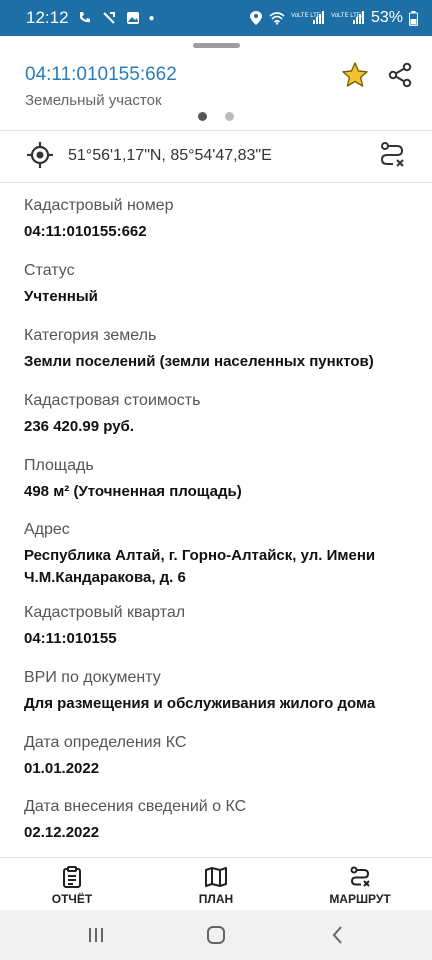 This screenshot has height=960, width=432. What do you see at coordinates (135, 806) in the screenshot?
I see `property-label: Дата внесения сведений о КС` at bounding box center [135, 806].